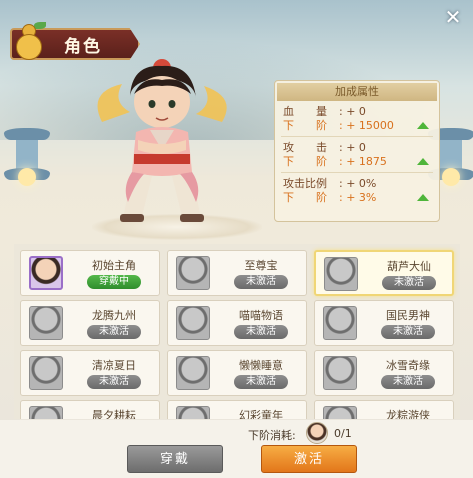 Image resolution: width=473 pixels, height=478 pixels. Describe the element at coordinates (261, 265) in the screenshot. I see `skin-name: 至尊宝` at that location.